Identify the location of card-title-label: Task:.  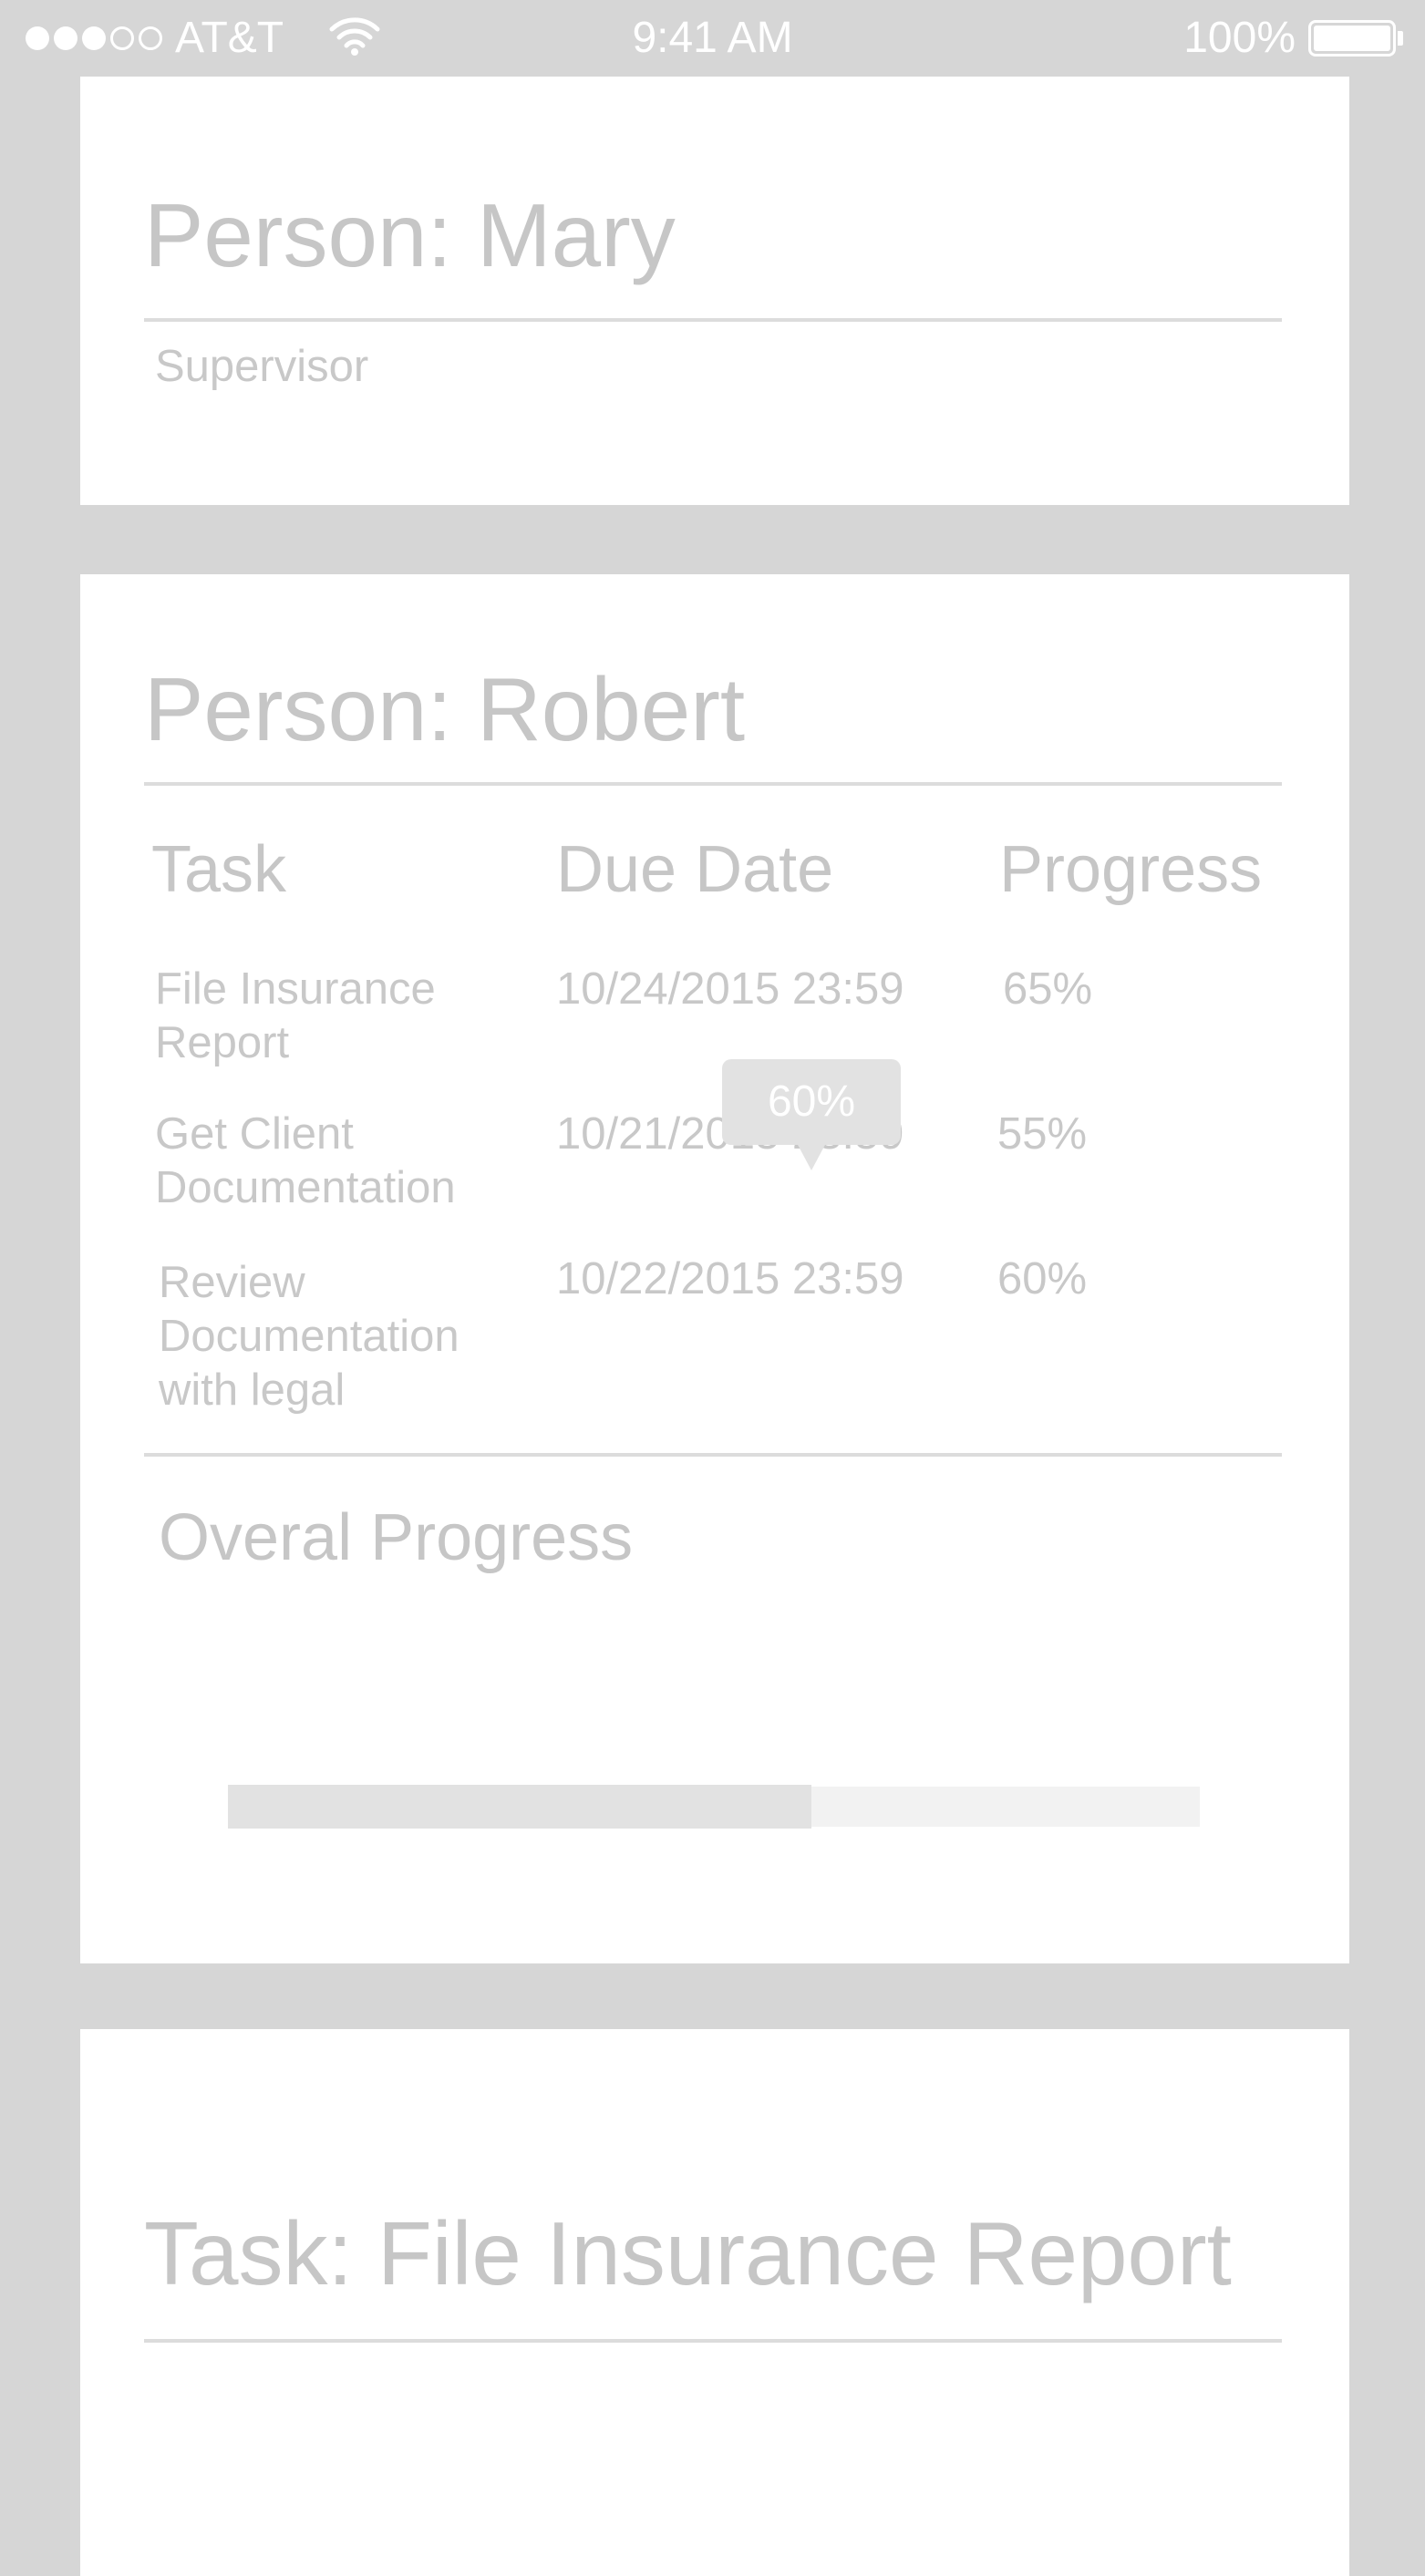
(248, 2253).